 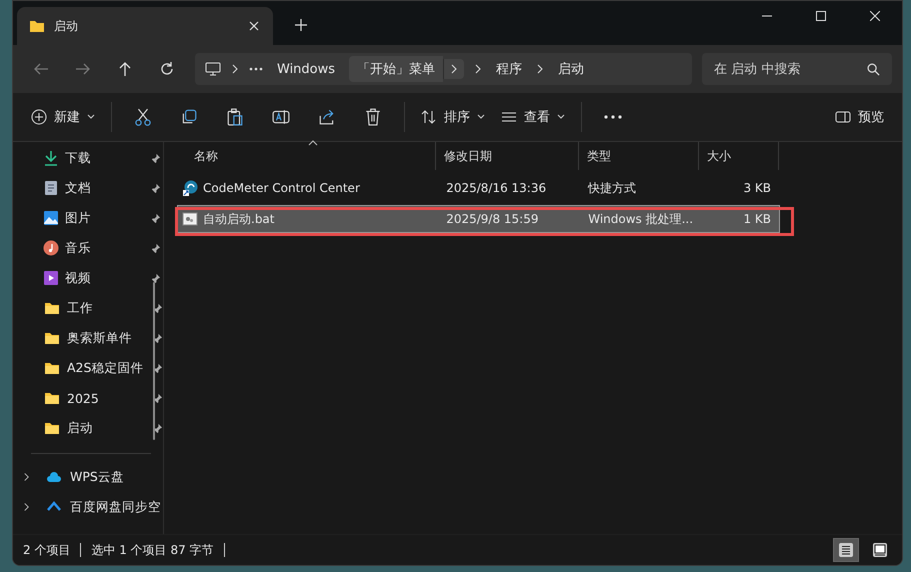 I want to click on table-cell-text: 3 KB, so click(x=757, y=188).